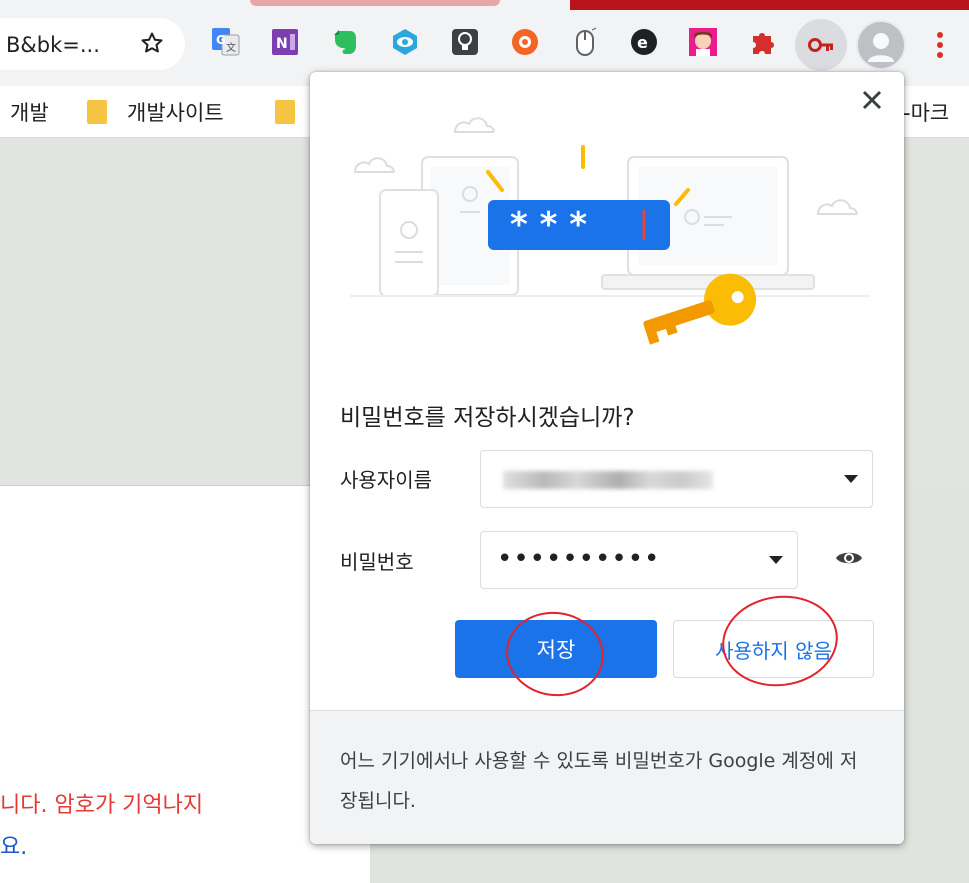 This screenshot has height=883, width=969. What do you see at coordinates (769, 5) in the screenshot?
I see `tab-strip-red` at bounding box center [769, 5].